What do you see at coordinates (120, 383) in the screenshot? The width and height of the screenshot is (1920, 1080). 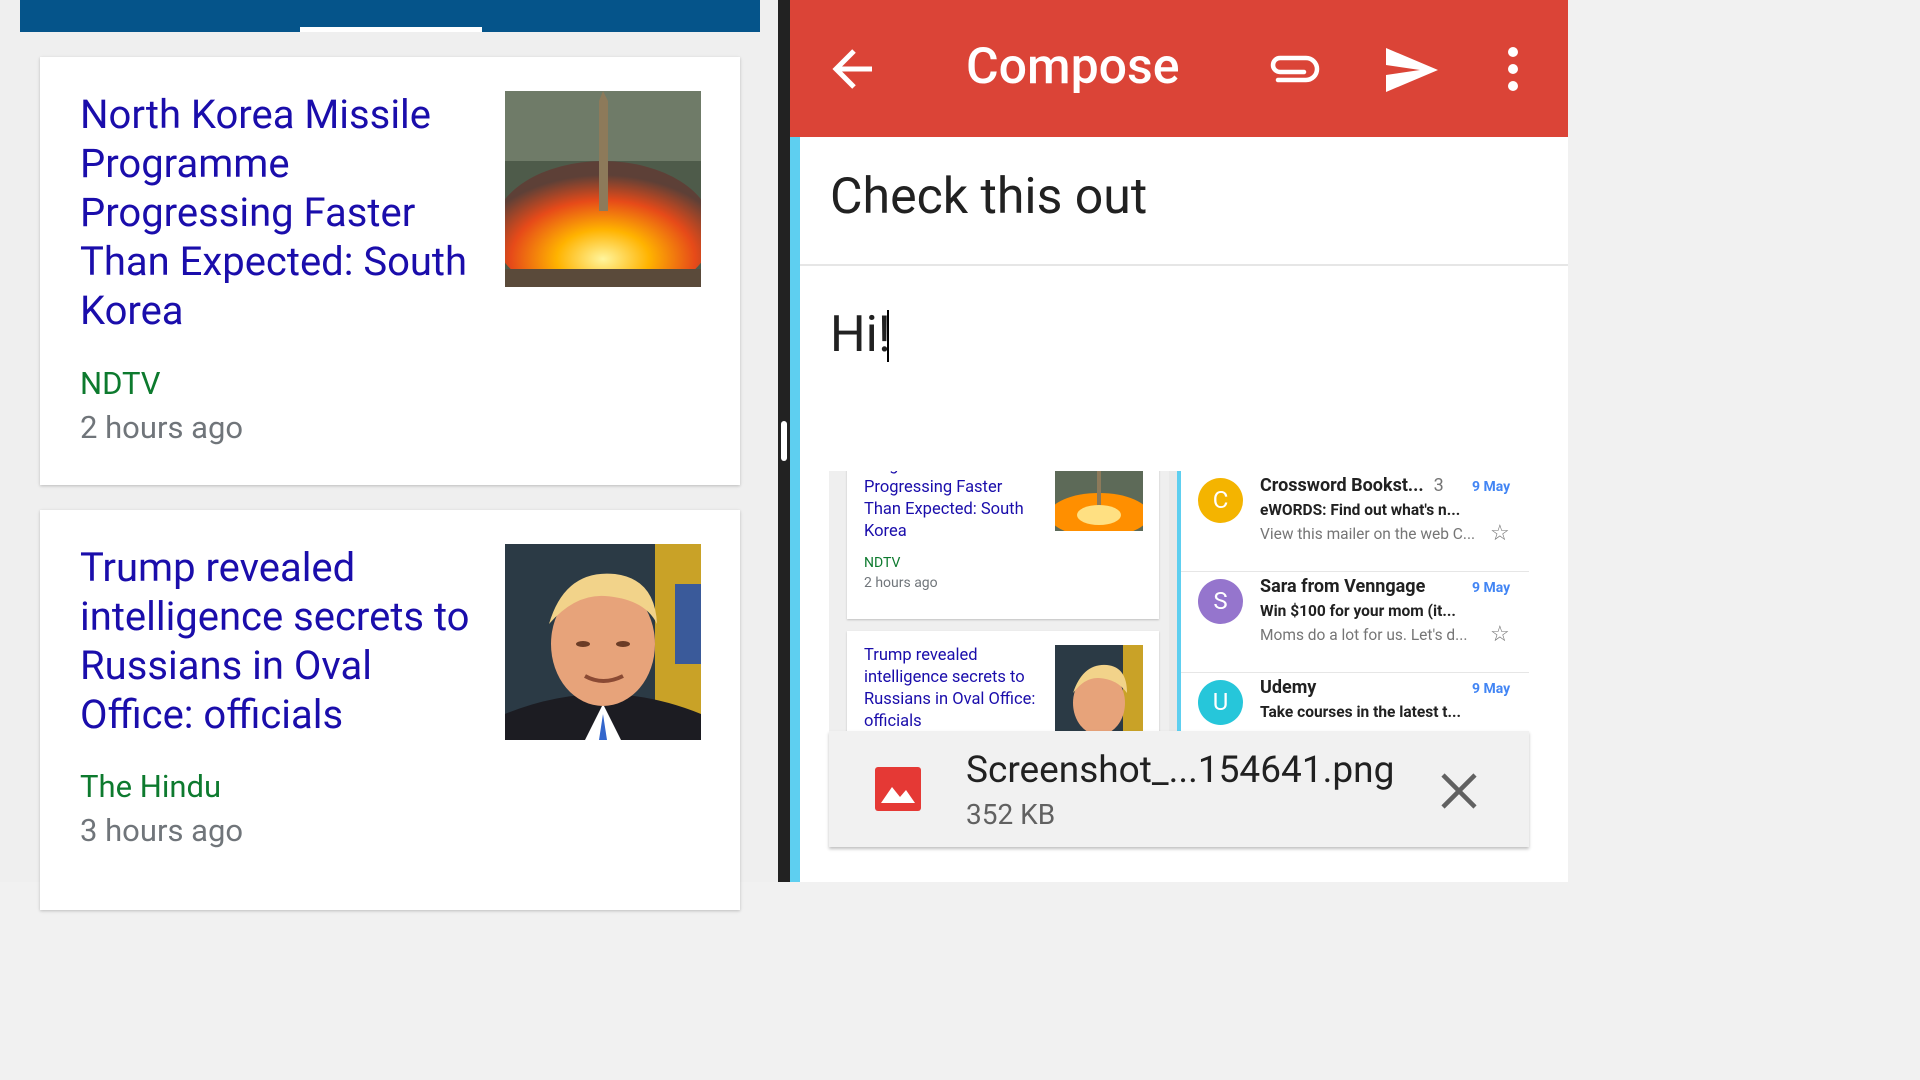 I see `news-source: NDTV` at bounding box center [120, 383].